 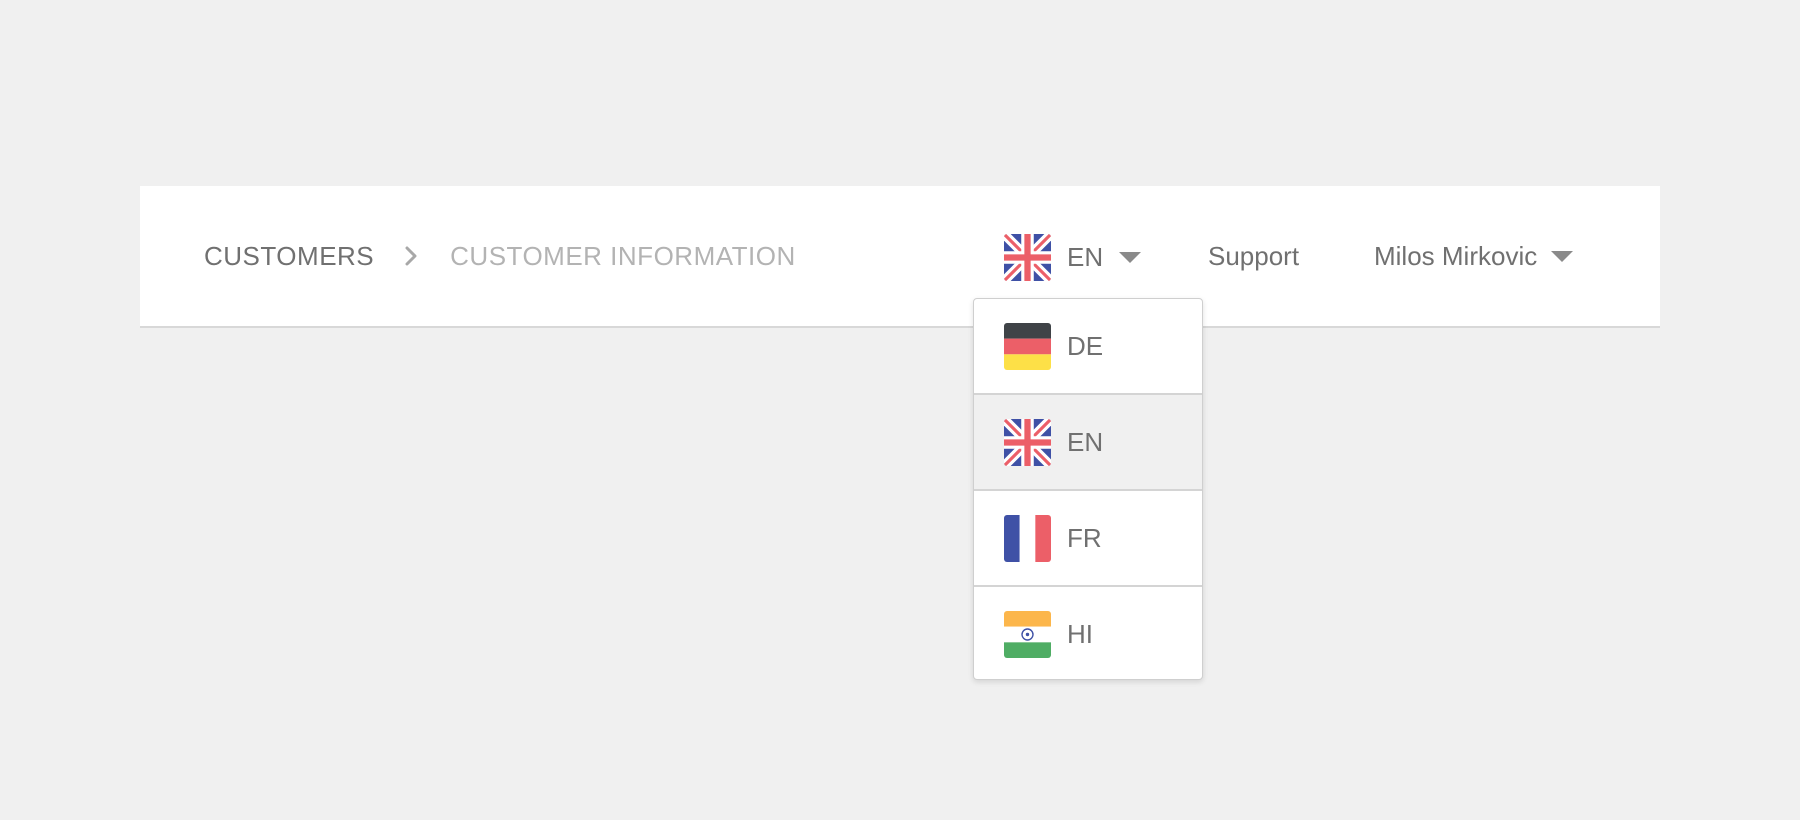 I want to click on language-selector: EN, so click(x=1073, y=257).